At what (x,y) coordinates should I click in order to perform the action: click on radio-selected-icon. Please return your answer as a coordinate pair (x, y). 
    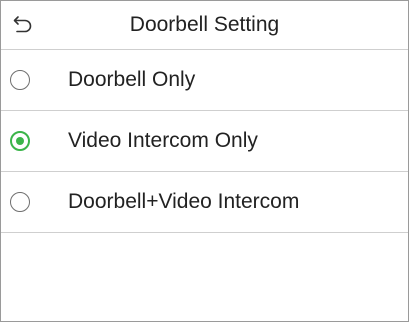
    Looking at the image, I should click on (20, 141).